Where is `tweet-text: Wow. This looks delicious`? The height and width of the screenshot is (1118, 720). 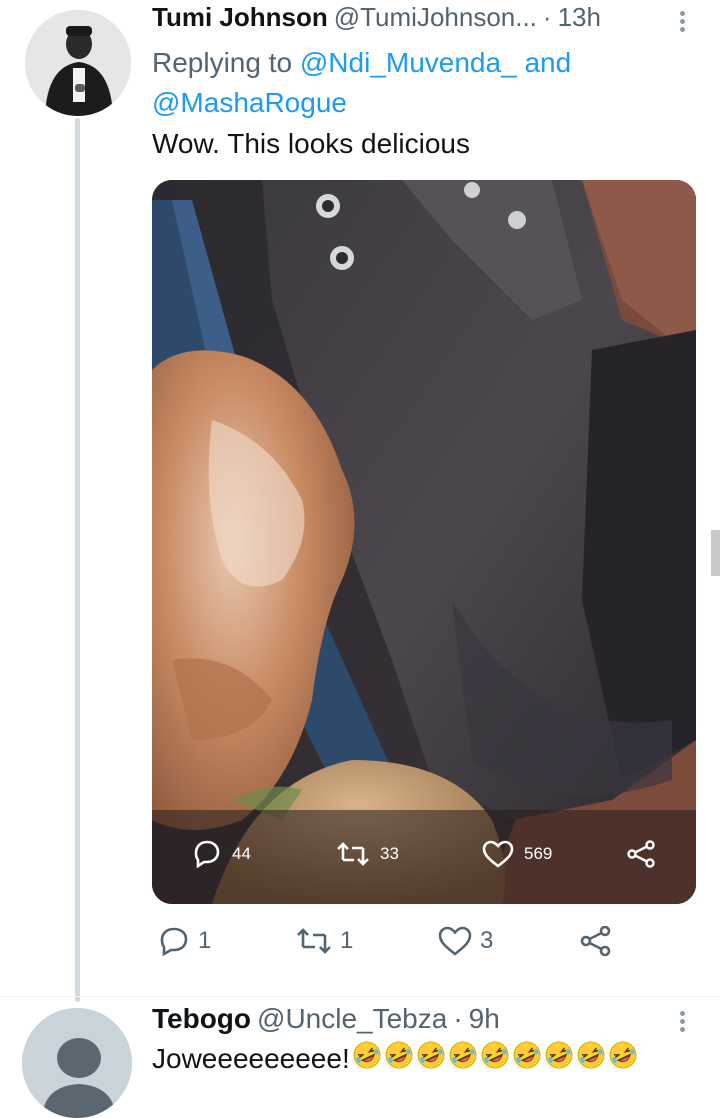
tweet-text: Wow. This looks delicious is located at coordinates (311, 143).